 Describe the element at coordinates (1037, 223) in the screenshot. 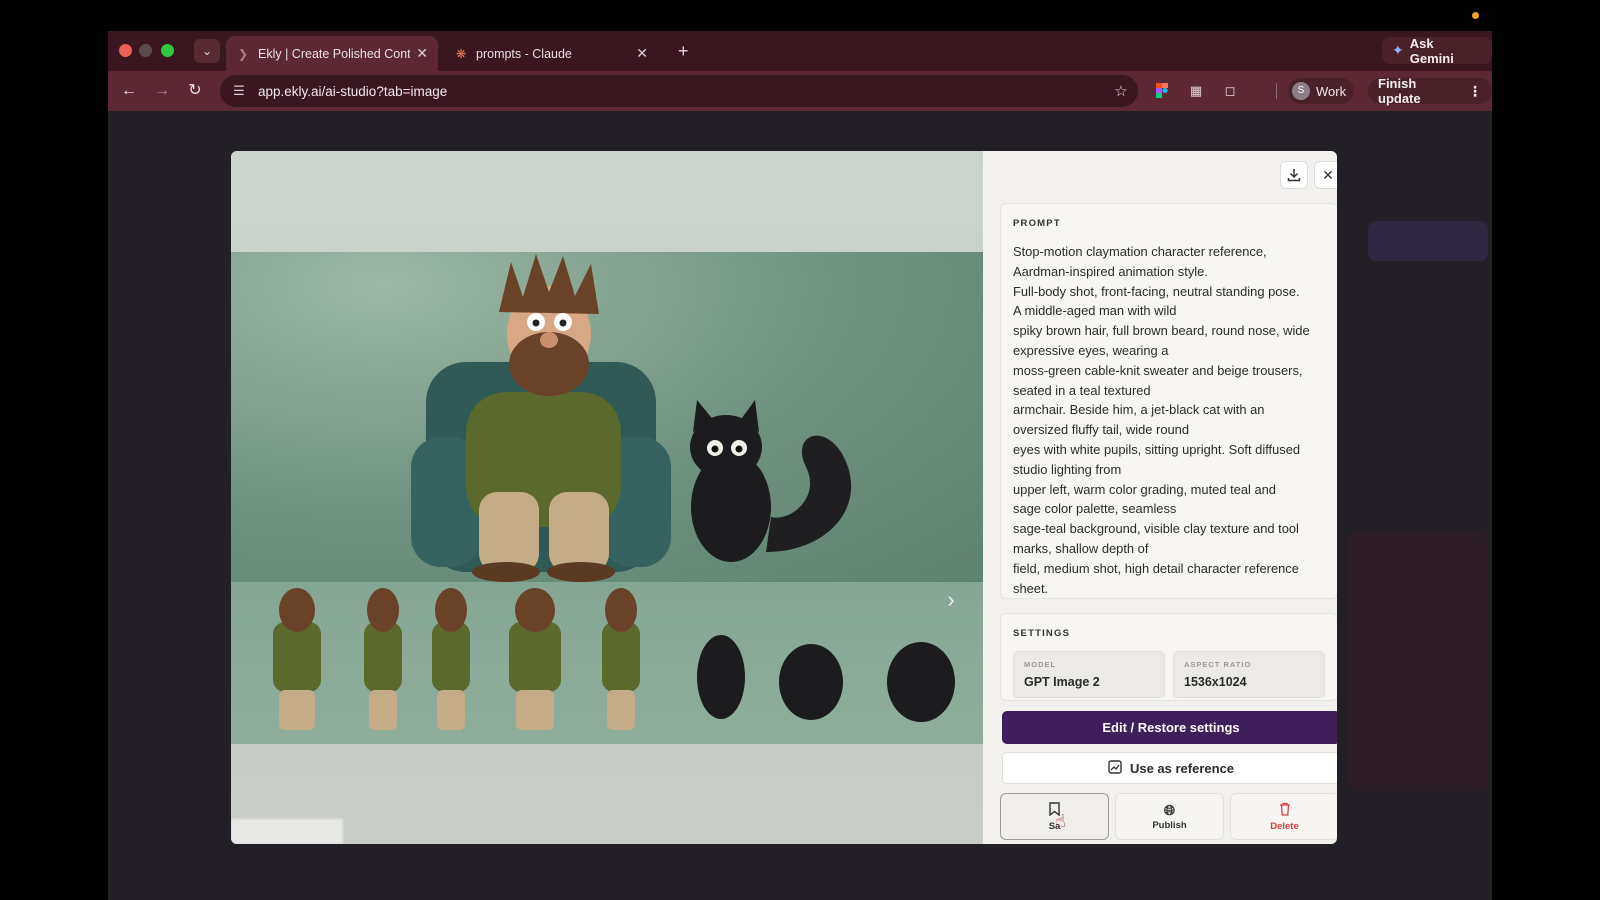

I see `prompt-heading: PROMPT` at that location.